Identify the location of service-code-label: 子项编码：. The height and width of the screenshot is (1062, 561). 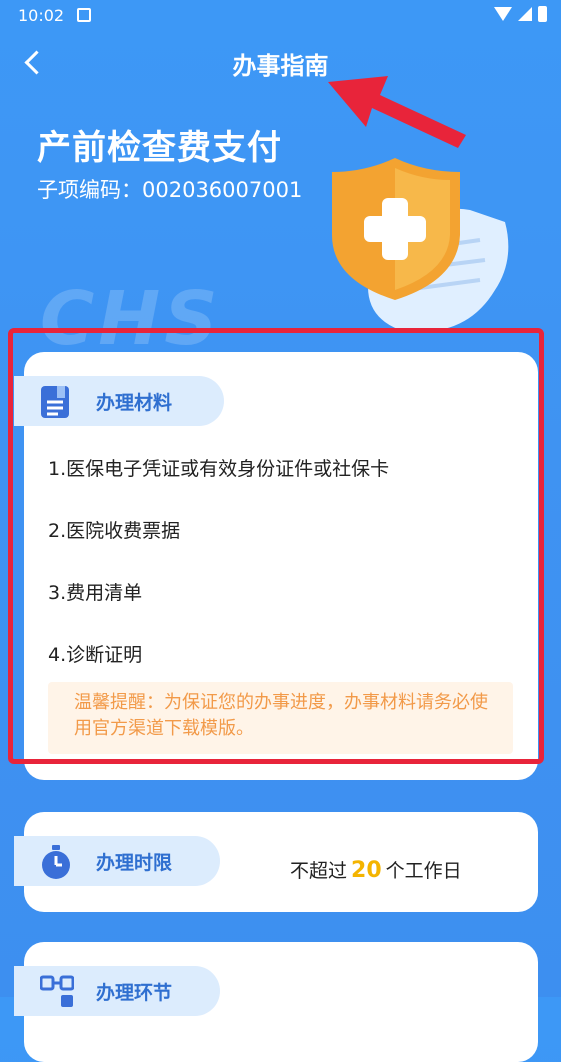
(89, 190).